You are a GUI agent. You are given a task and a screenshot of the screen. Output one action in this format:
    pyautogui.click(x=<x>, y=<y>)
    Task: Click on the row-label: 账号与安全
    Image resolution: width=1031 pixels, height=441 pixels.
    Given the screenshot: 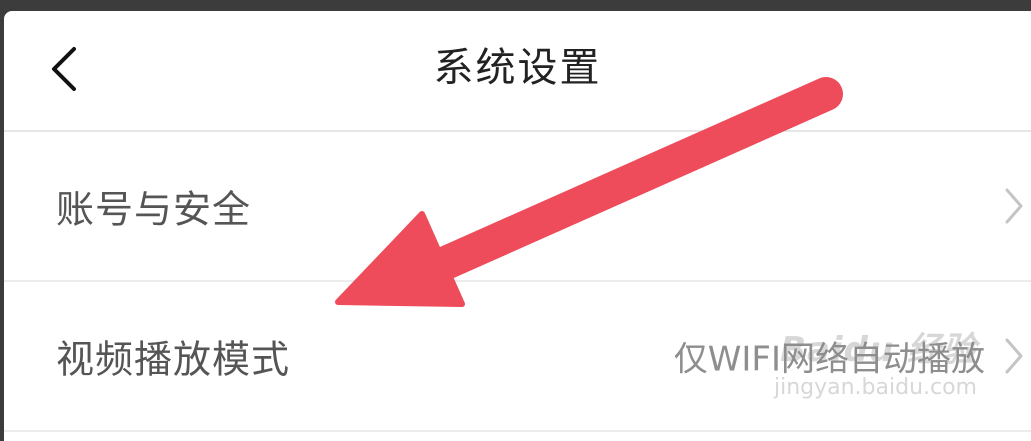 What is the action you would take?
    pyautogui.click(x=154, y=209)
    